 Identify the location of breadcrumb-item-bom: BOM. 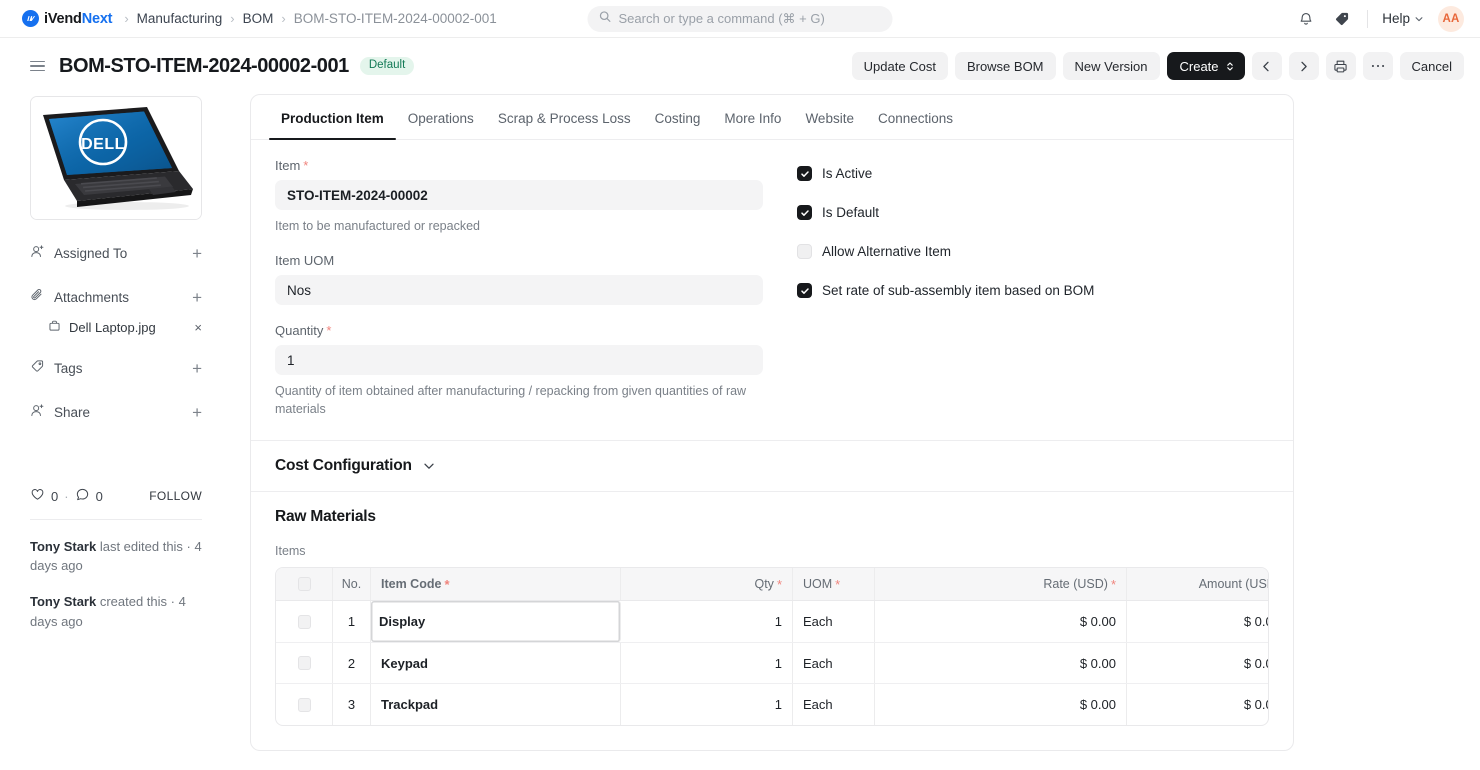
(258, 18).